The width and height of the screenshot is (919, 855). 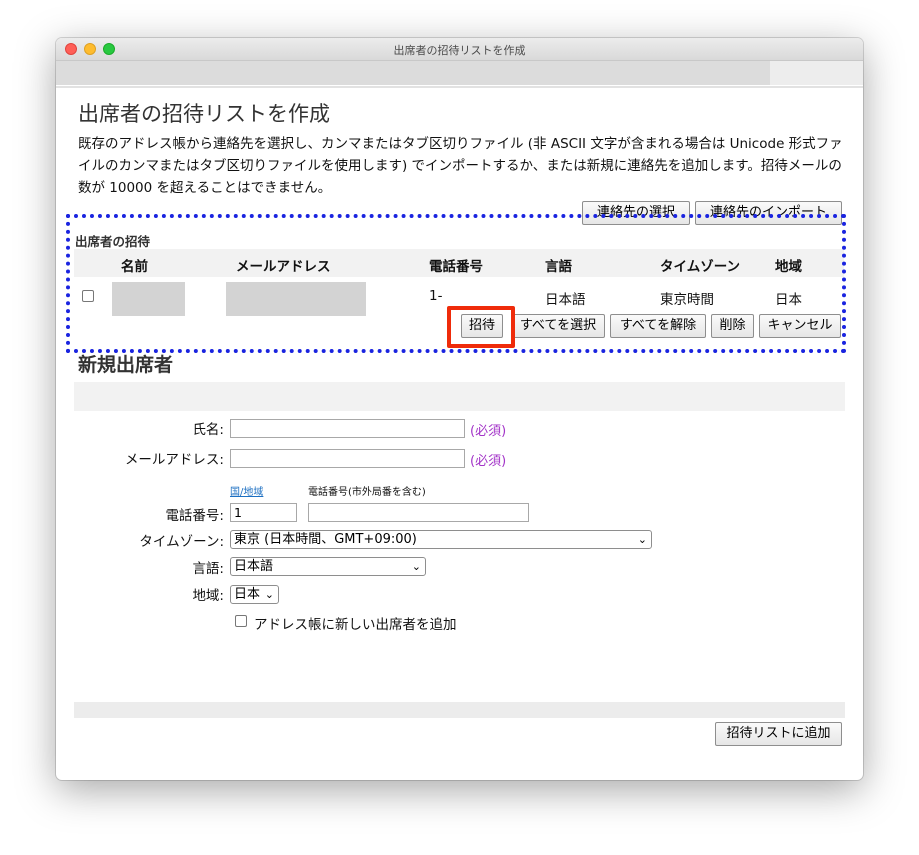 I want to click on add-to-addressbook-label: アドレス帳に新しい出席者を追加, so click(x=355, y=625).